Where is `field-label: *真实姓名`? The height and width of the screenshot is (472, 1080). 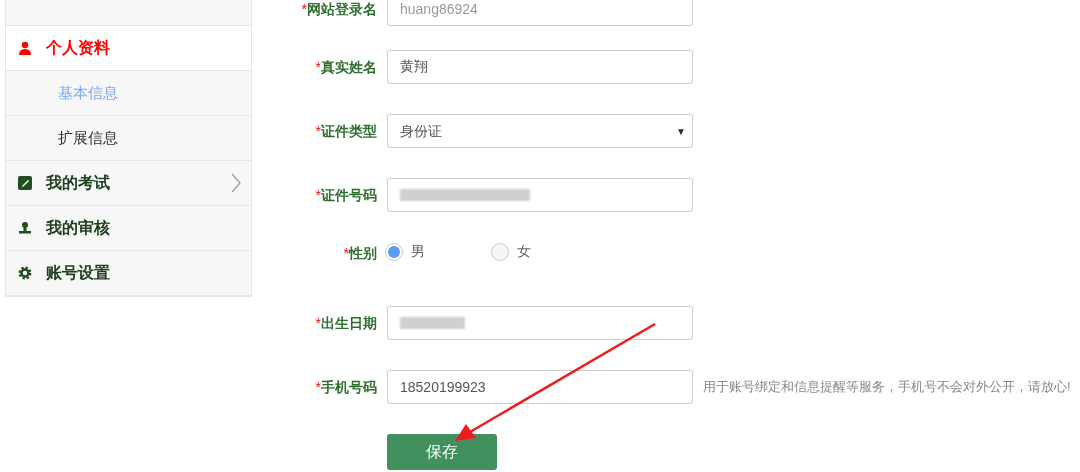
field-label: *真实姓名 is located at coordinates (345, 67).